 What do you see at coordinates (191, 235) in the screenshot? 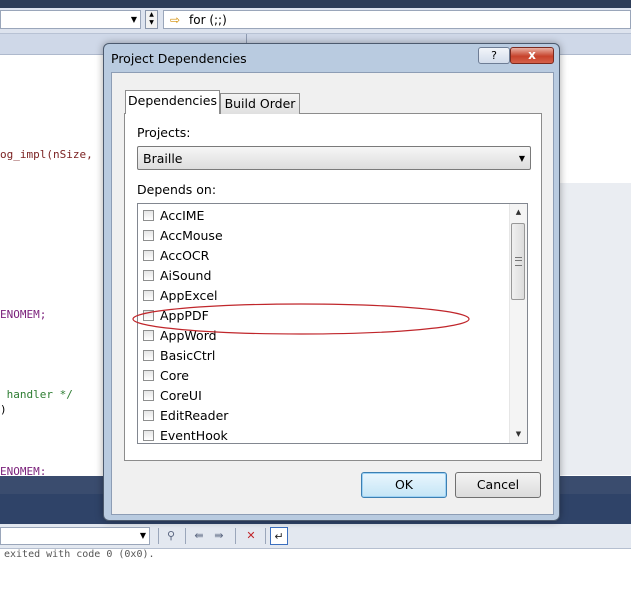
I see `list-item-label: AccMouse` at bounding box center [191, 235].